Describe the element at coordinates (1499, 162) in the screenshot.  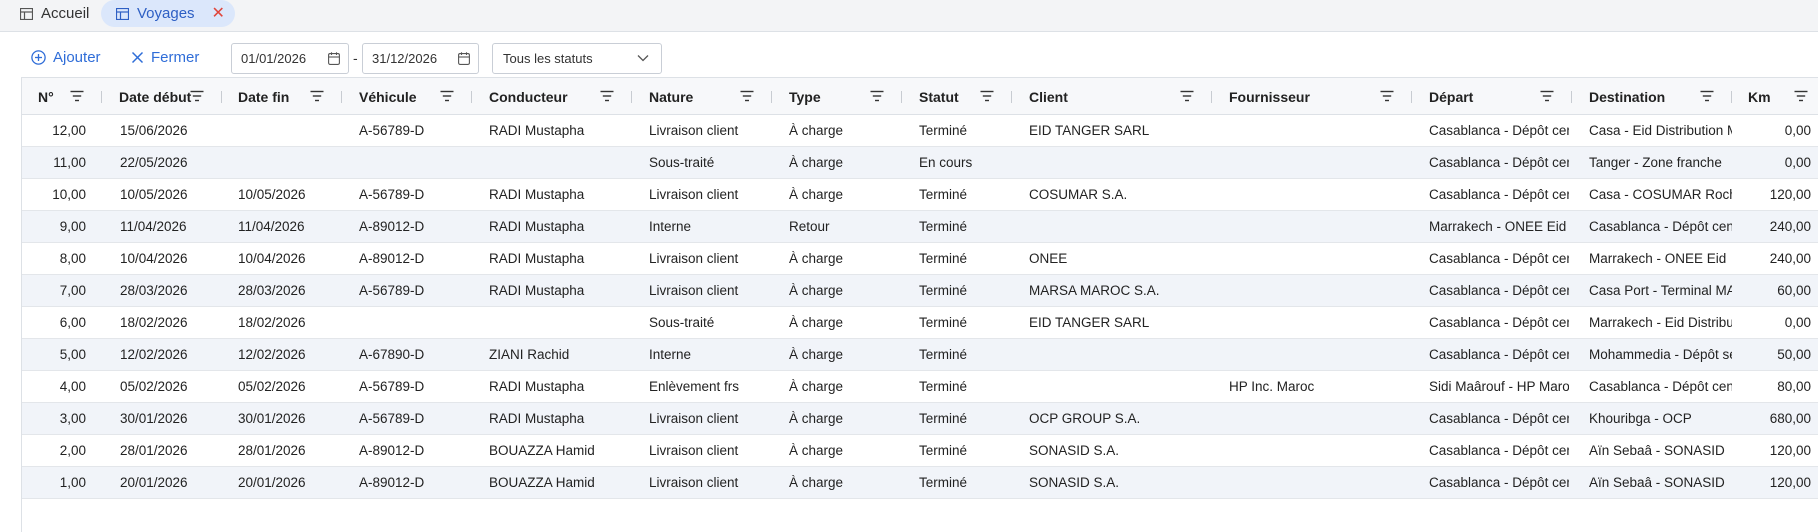
I see `table-cell: Casablanca - Dépôt central` at that location.